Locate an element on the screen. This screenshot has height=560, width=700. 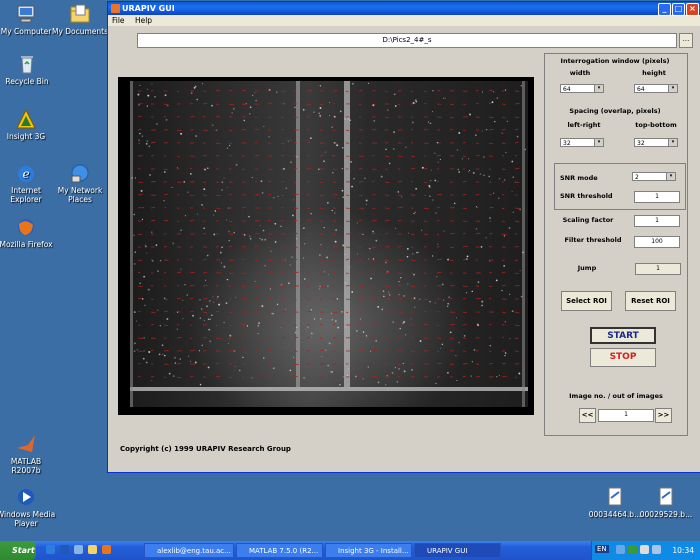
start-button: START is located at coordinates (623, 335).